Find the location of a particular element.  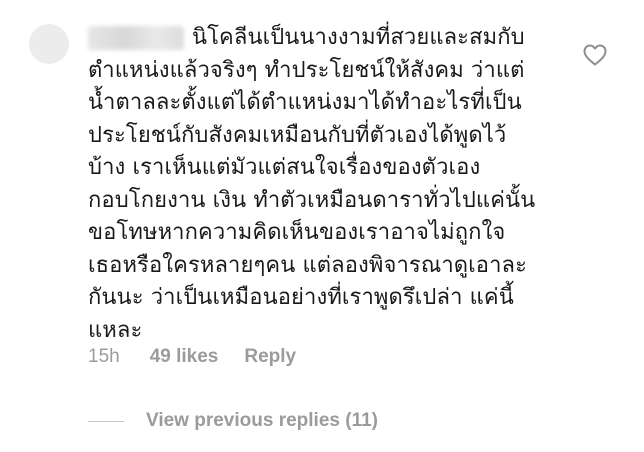

view-previous-replies-label: View previous replies (11) is located at coordinates (262, 420).